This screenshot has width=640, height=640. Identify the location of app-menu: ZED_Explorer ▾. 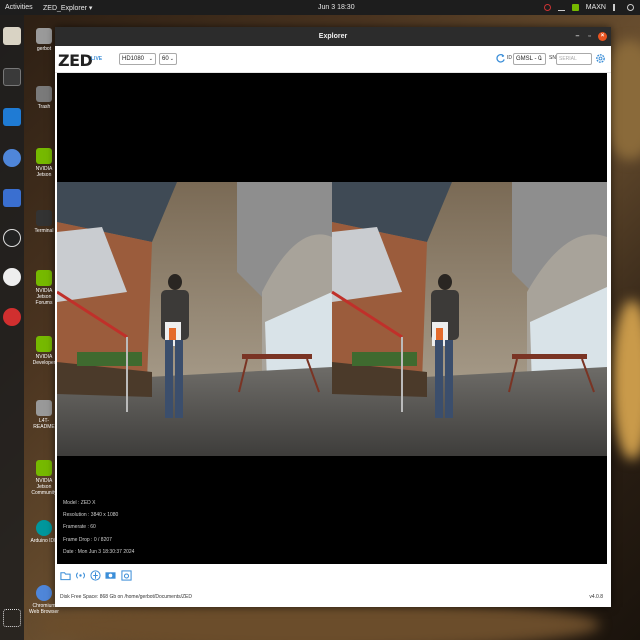
(67, 8).